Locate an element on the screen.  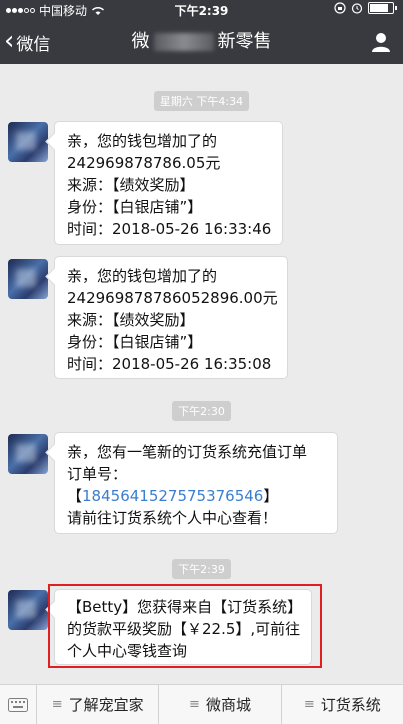
order-number-link: 1845641527575376546 is located at coordinates (172, 496).